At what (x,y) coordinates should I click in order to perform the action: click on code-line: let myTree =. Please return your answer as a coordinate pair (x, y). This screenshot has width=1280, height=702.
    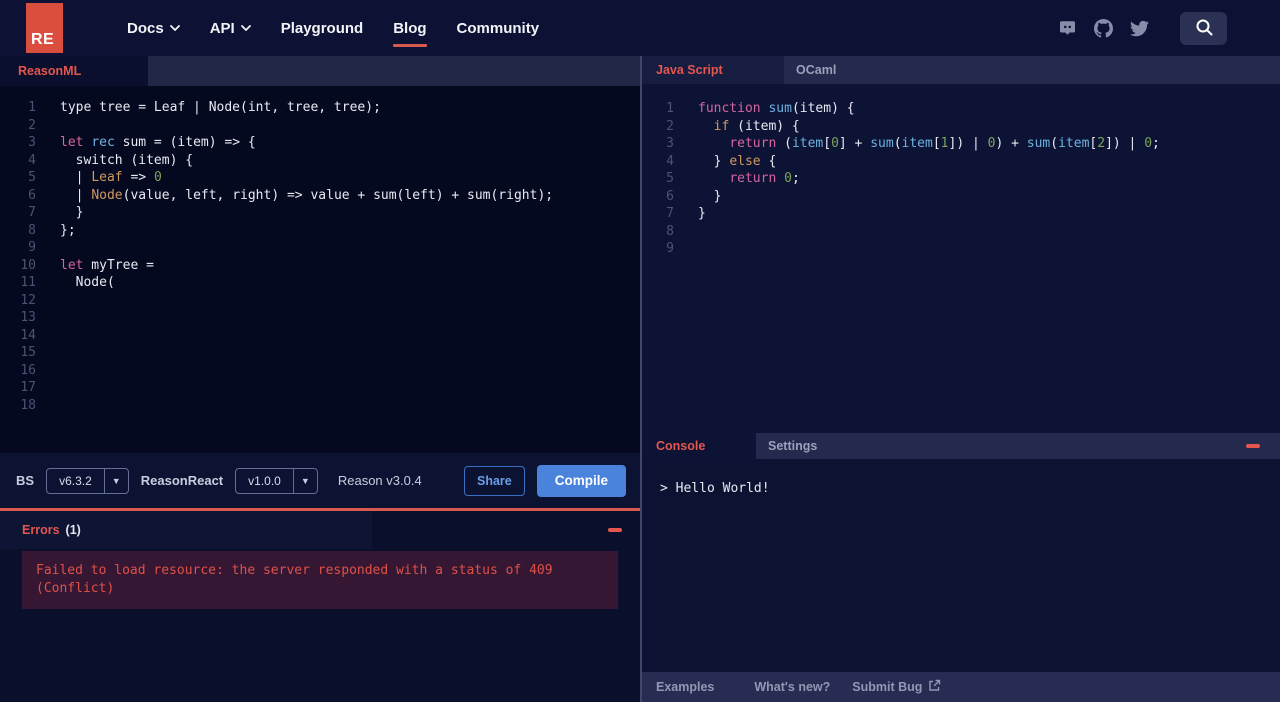
    Looking at the image, I should click on (107, 265).